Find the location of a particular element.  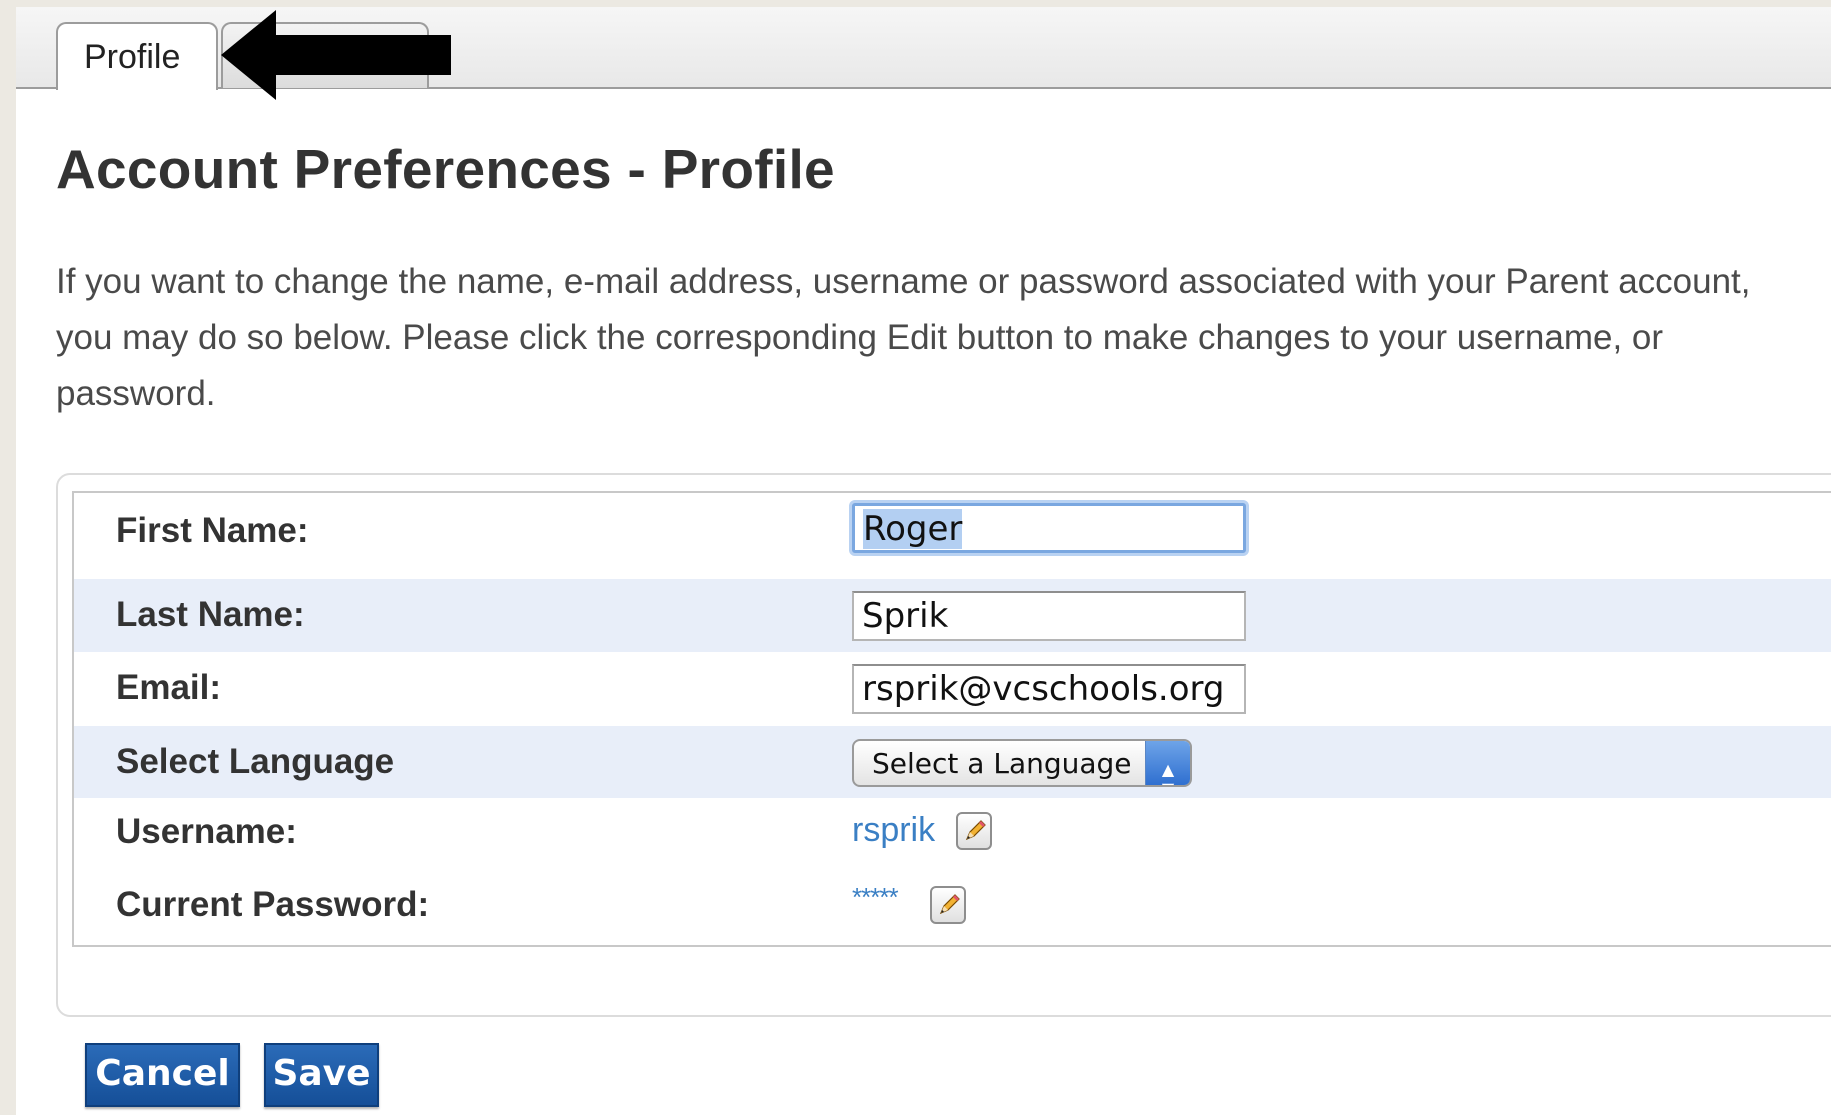

email-label: Email: is located at coordinates (169, 687).